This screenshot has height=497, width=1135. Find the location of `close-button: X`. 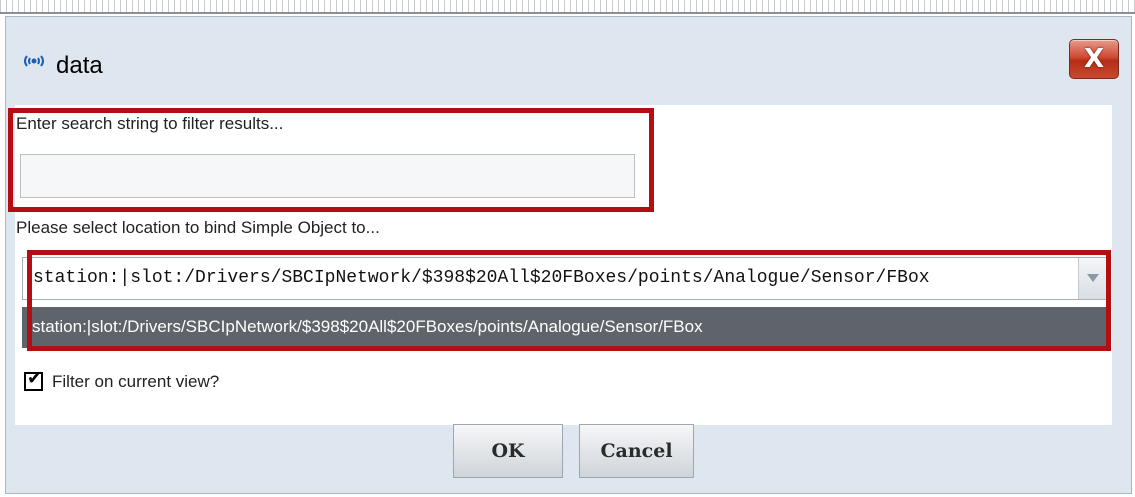

close-button: X is located at coordinates (1094, 59).